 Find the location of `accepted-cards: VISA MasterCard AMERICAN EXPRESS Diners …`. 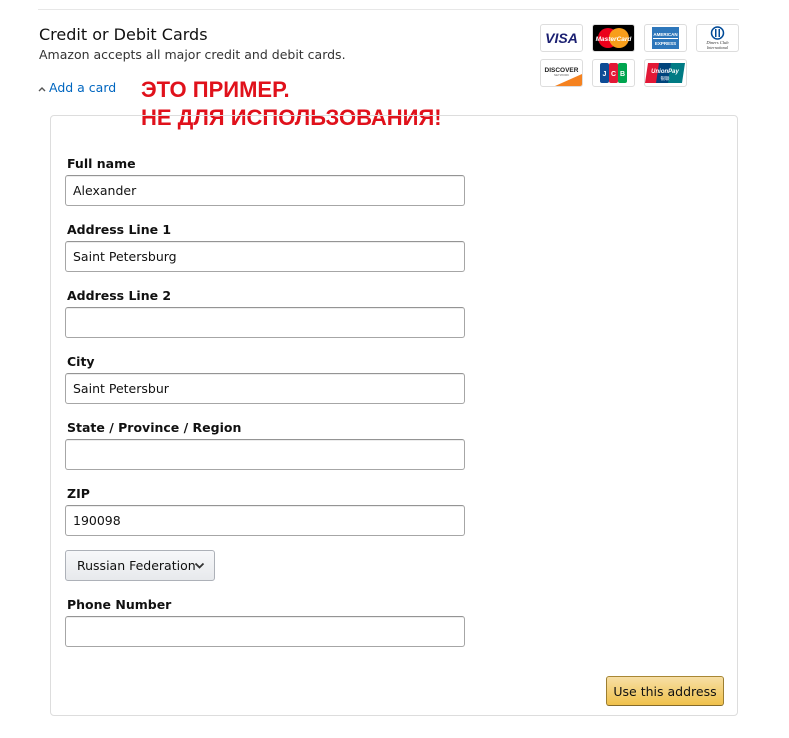

accepted-cards: VISA MasterCard AMERICAN EXPRESS Diners … is located at coordinates (640, 56).